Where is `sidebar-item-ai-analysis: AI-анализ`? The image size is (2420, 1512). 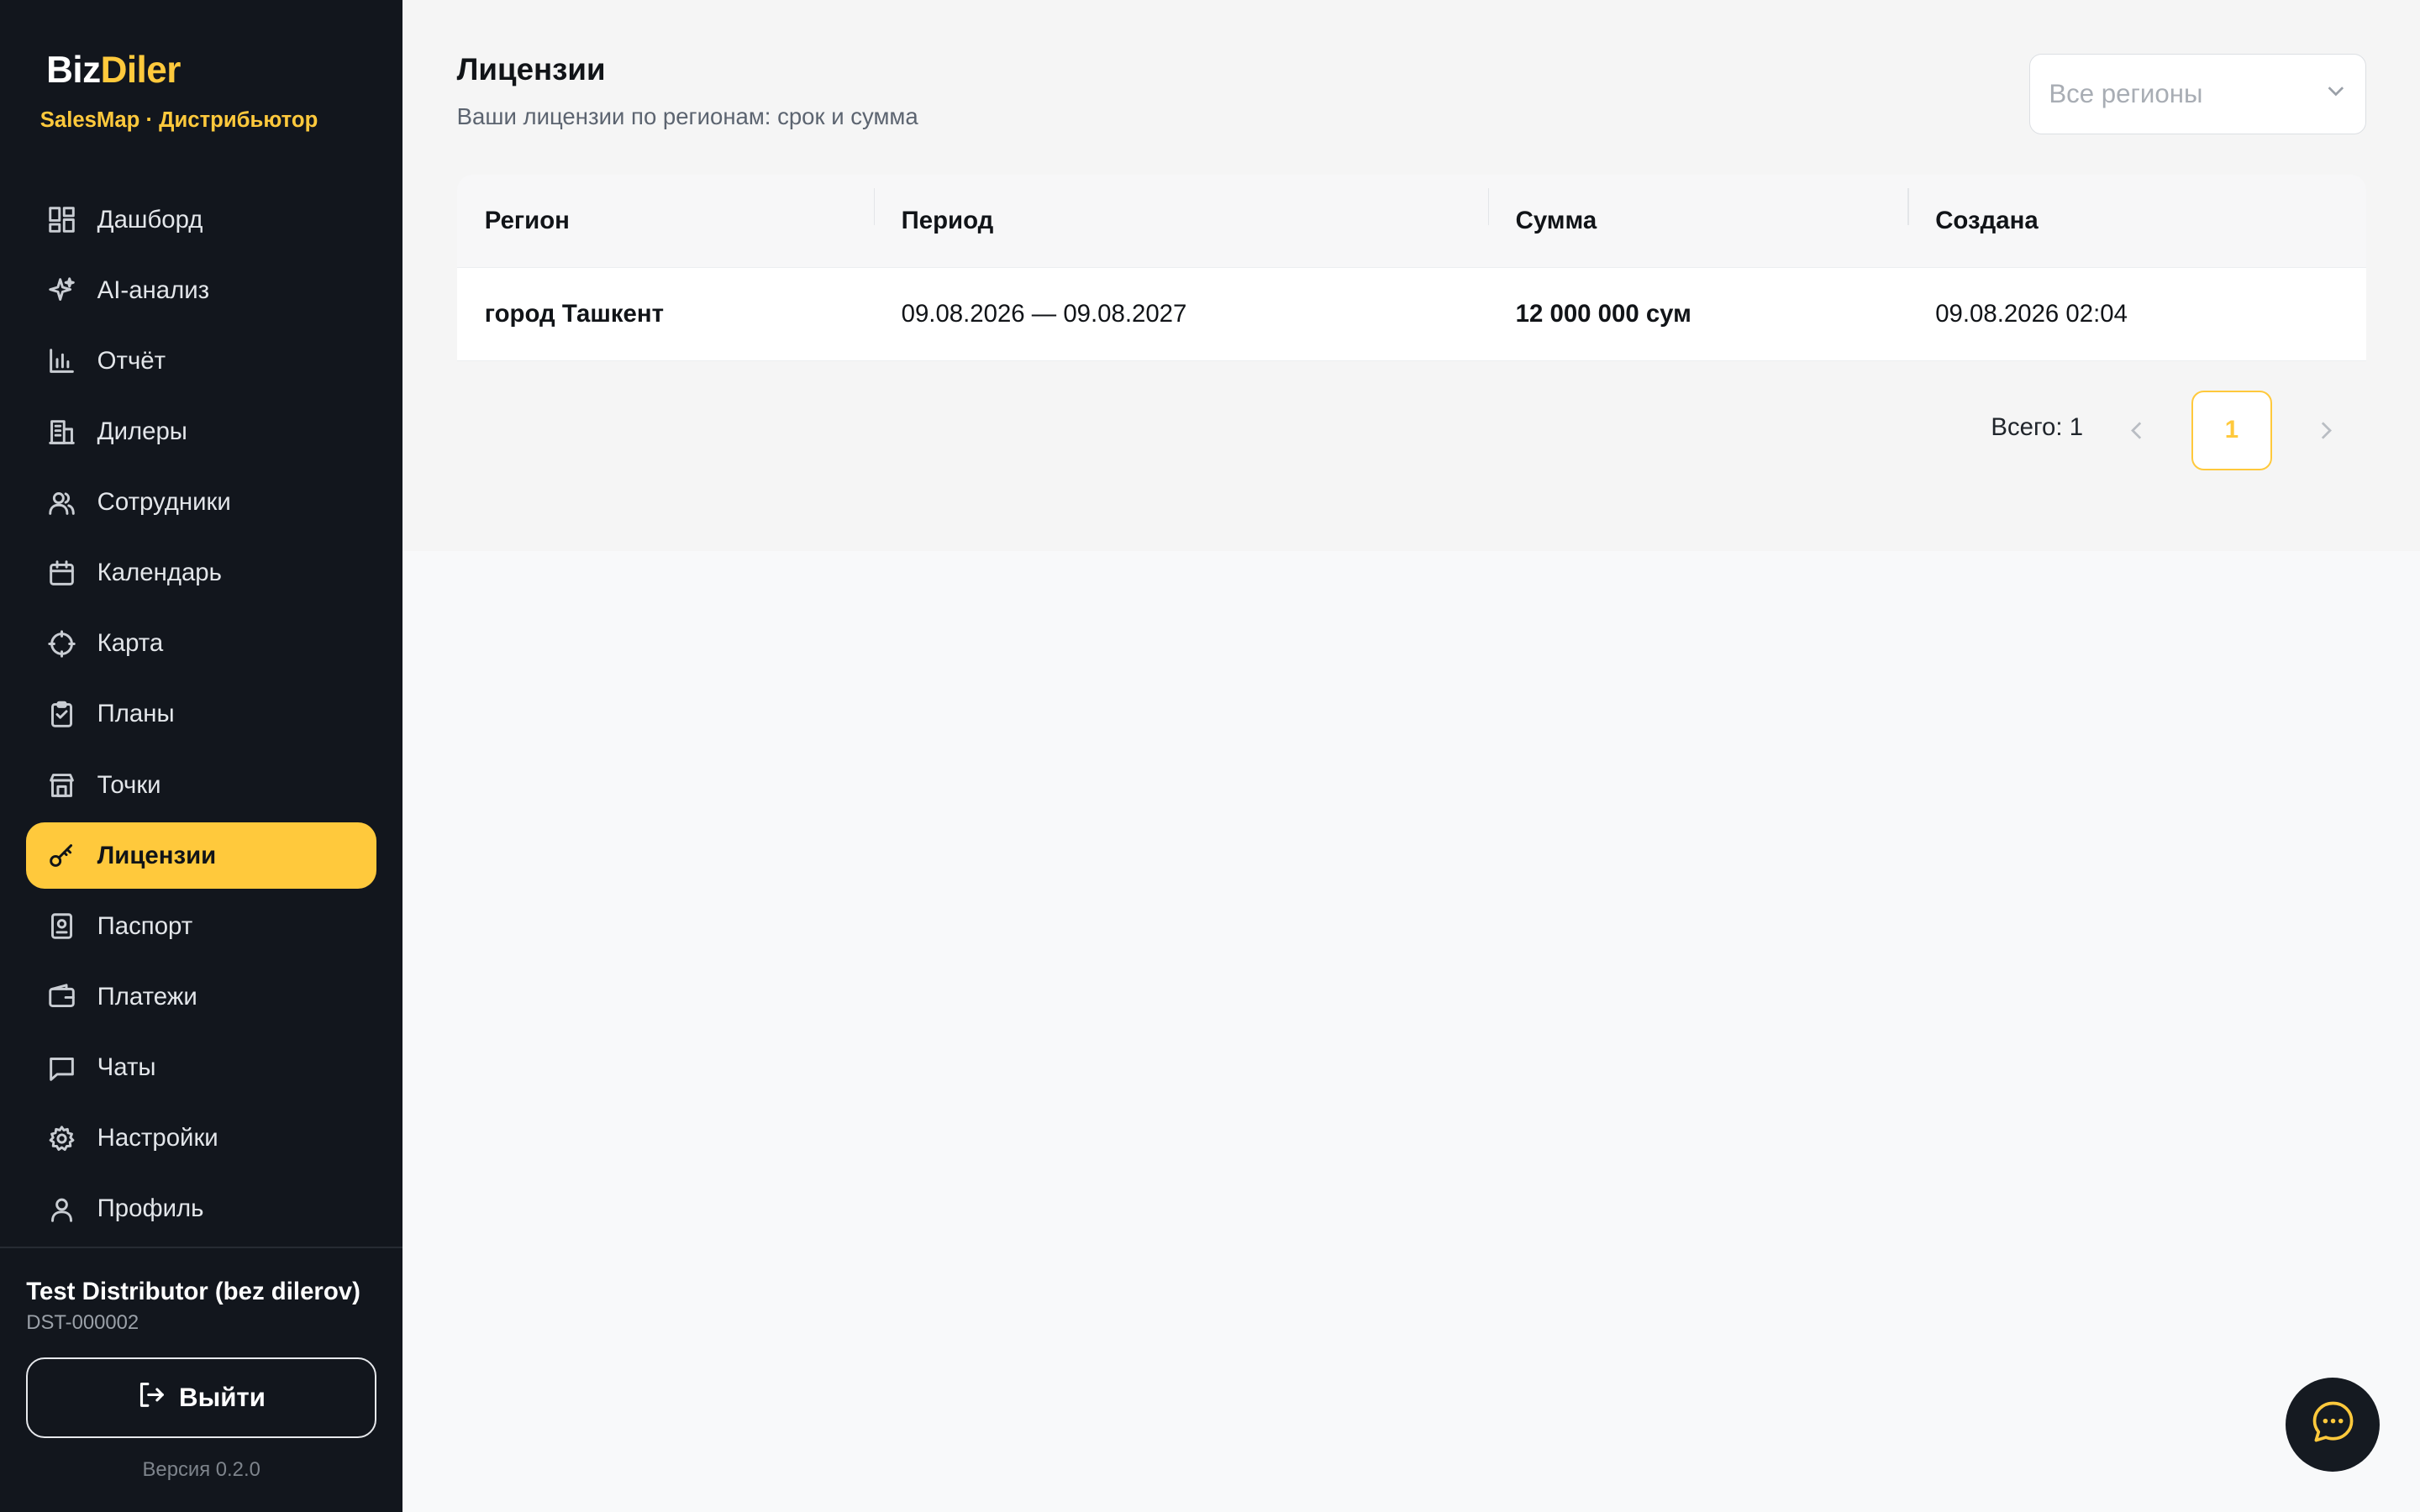 sidebar-item-ai-analysis: AI-анализ is located at coordinates (201, 290).